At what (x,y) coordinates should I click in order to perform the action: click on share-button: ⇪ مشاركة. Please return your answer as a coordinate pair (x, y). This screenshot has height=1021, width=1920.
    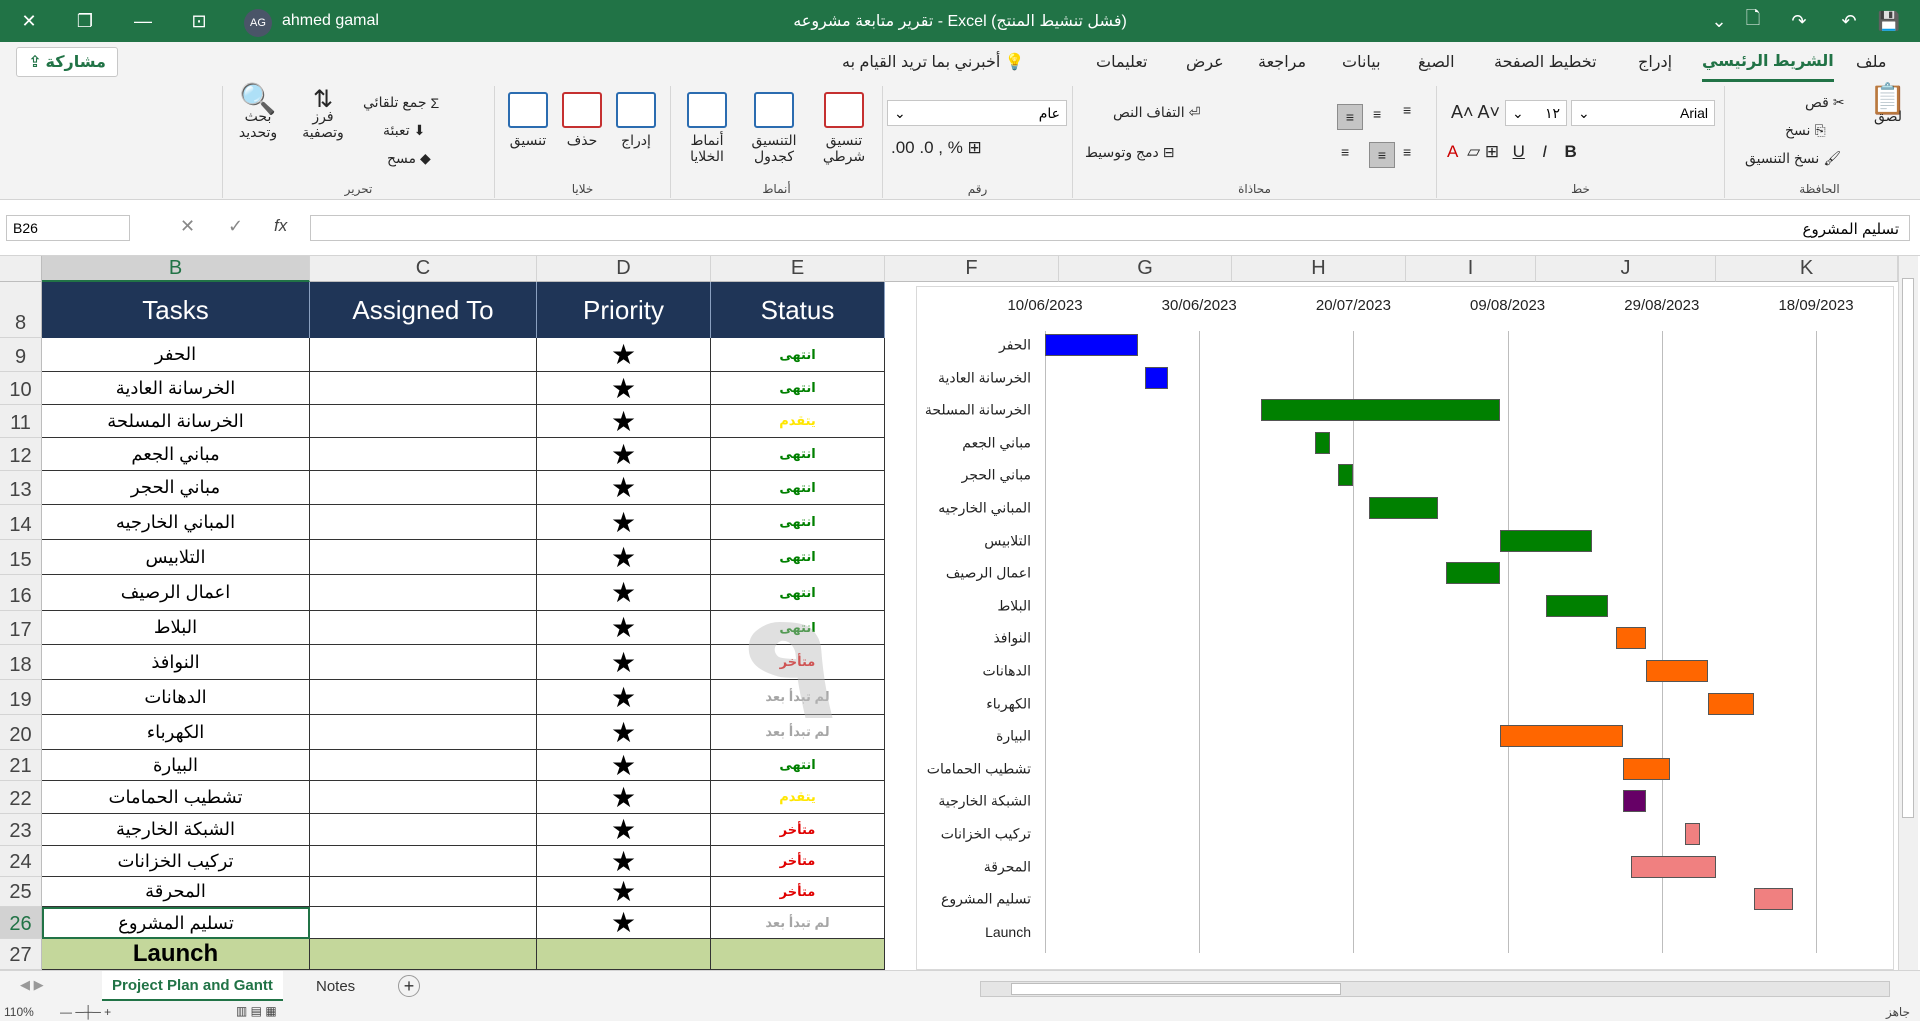
    Looking at the image, I should click on (67, 62).